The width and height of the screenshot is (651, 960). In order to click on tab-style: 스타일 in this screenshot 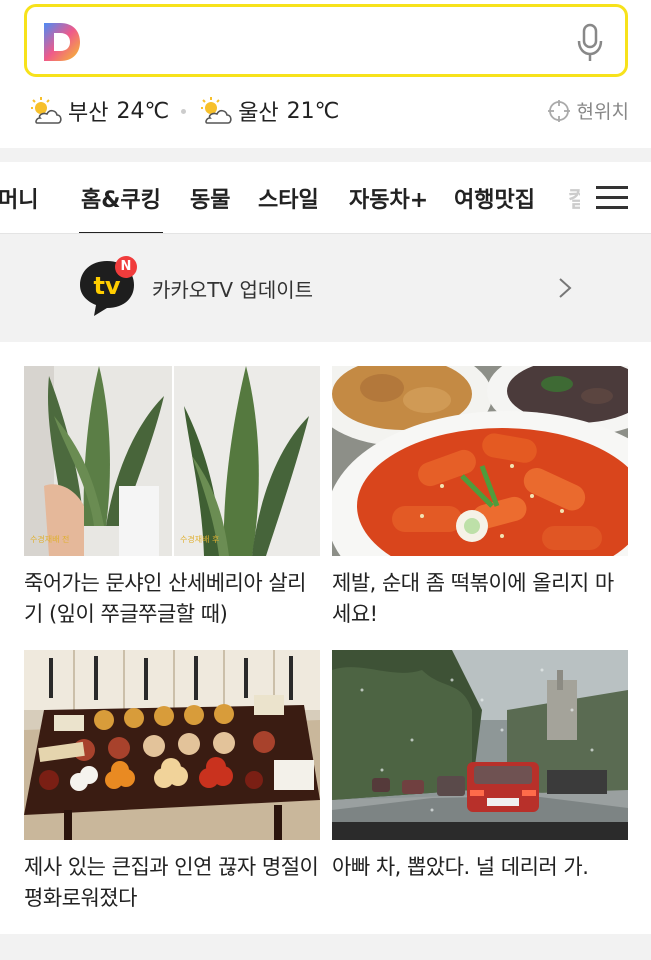, I will do `click(288, 198)`.